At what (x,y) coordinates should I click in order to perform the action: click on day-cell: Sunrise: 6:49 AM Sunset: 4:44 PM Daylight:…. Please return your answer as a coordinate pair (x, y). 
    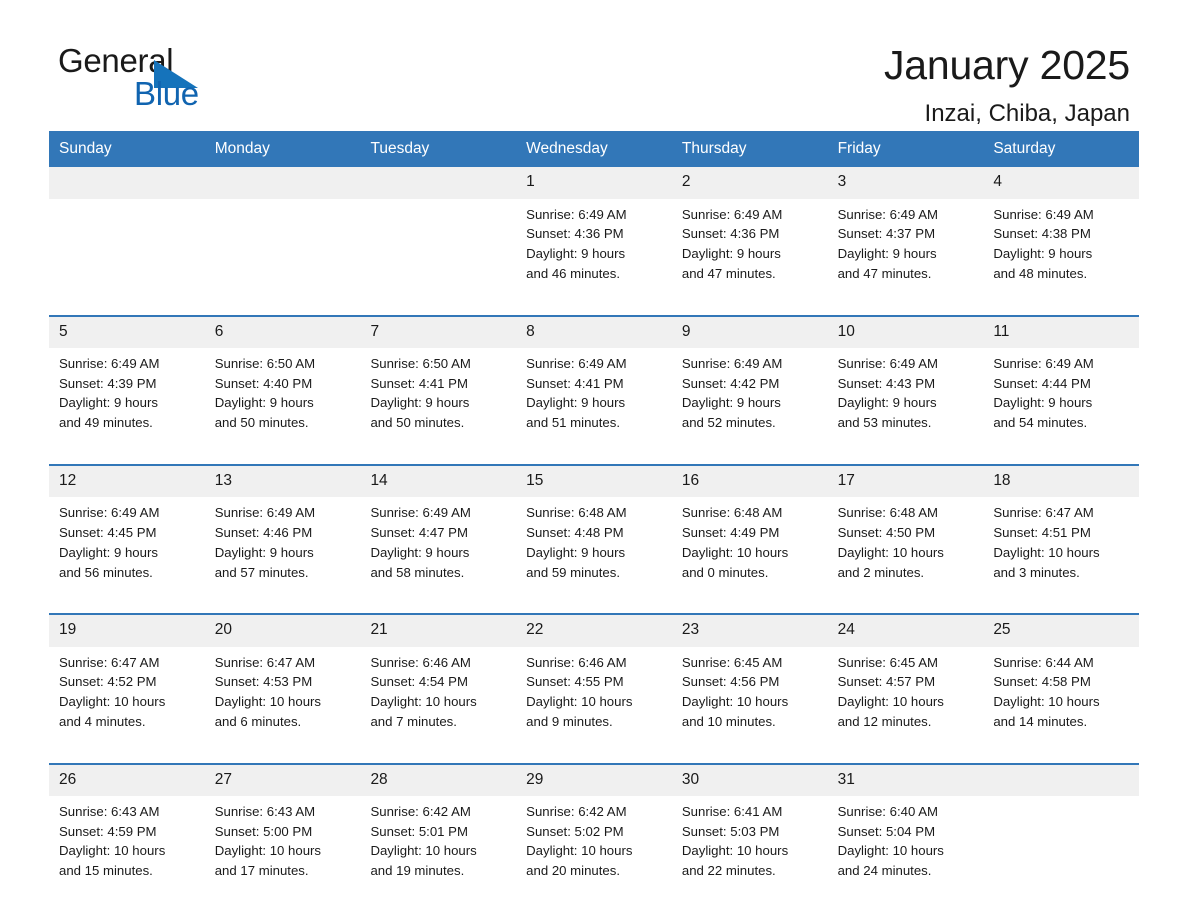
    Looking at the image, I should click on (1061, 399).